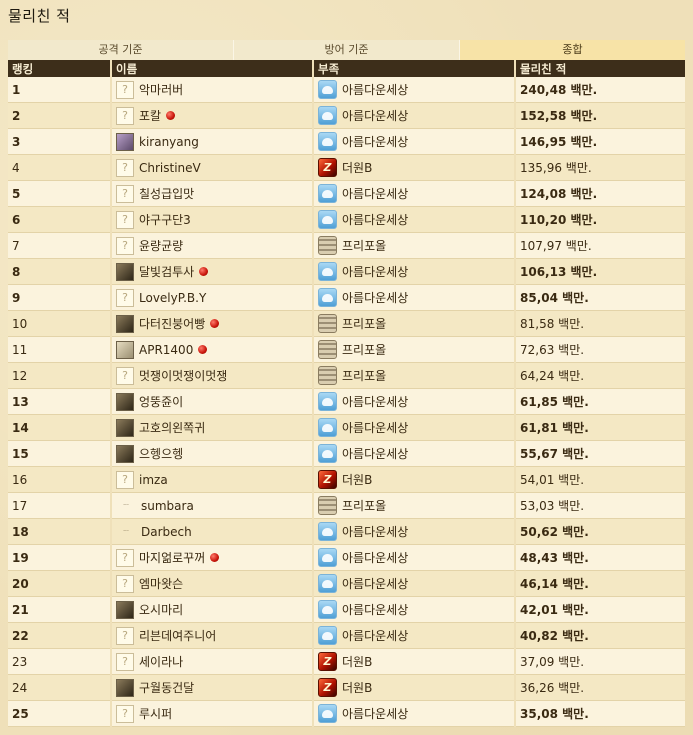 The image size is (693, 735). Describe the element at coordinates (172, 557) in the screenshot. I see `player-name-link: 마지얾로꾸꺼` at that location.